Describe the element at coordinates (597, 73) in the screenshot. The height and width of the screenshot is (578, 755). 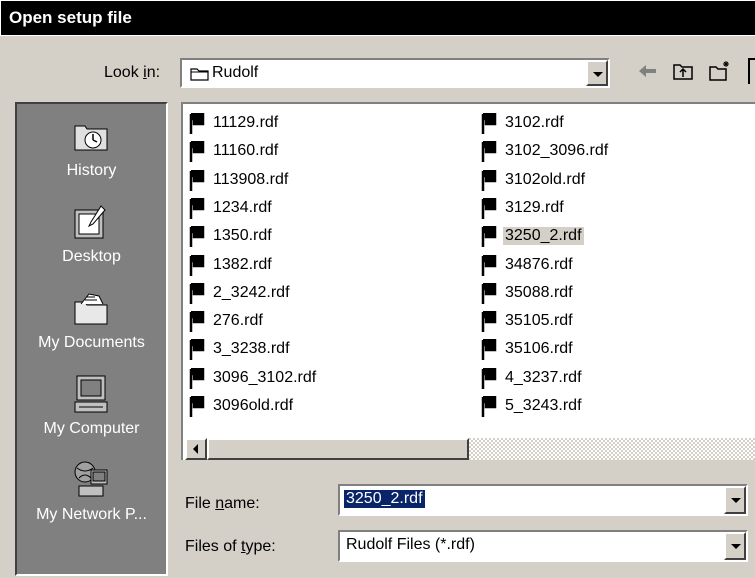
I see `look-in-dropdown-button` at that location.